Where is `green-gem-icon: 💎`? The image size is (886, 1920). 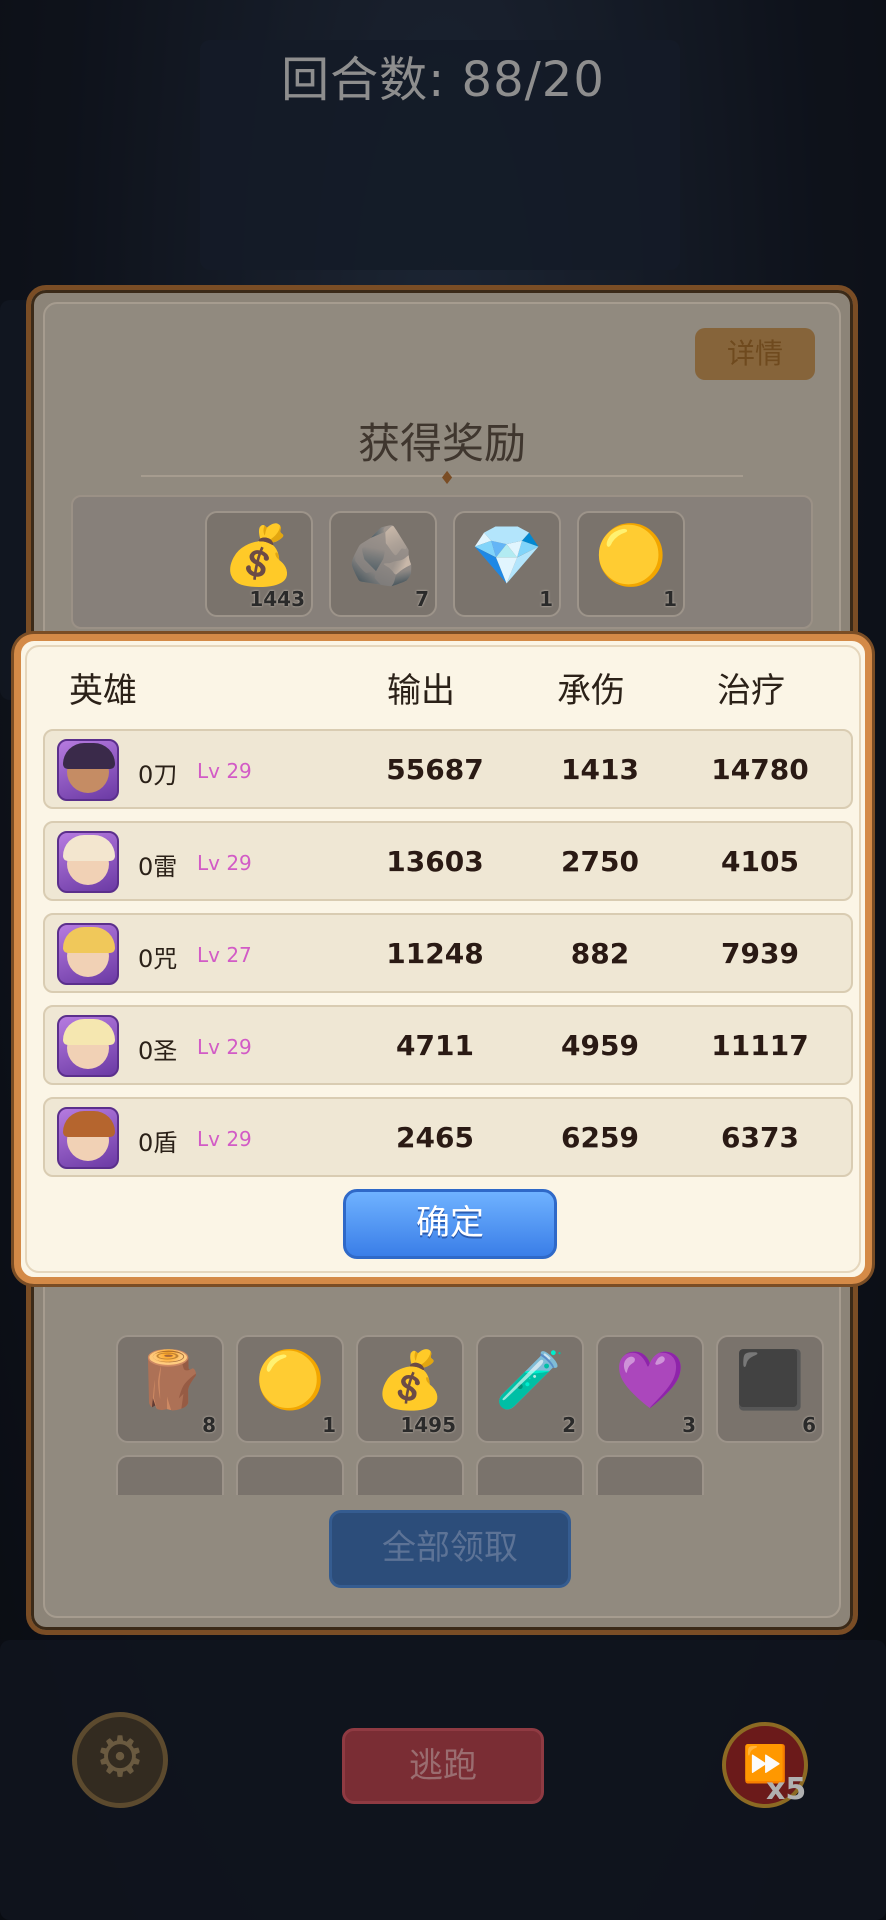
green-gem-icon: 💎 is located at coordinates (507, 555).